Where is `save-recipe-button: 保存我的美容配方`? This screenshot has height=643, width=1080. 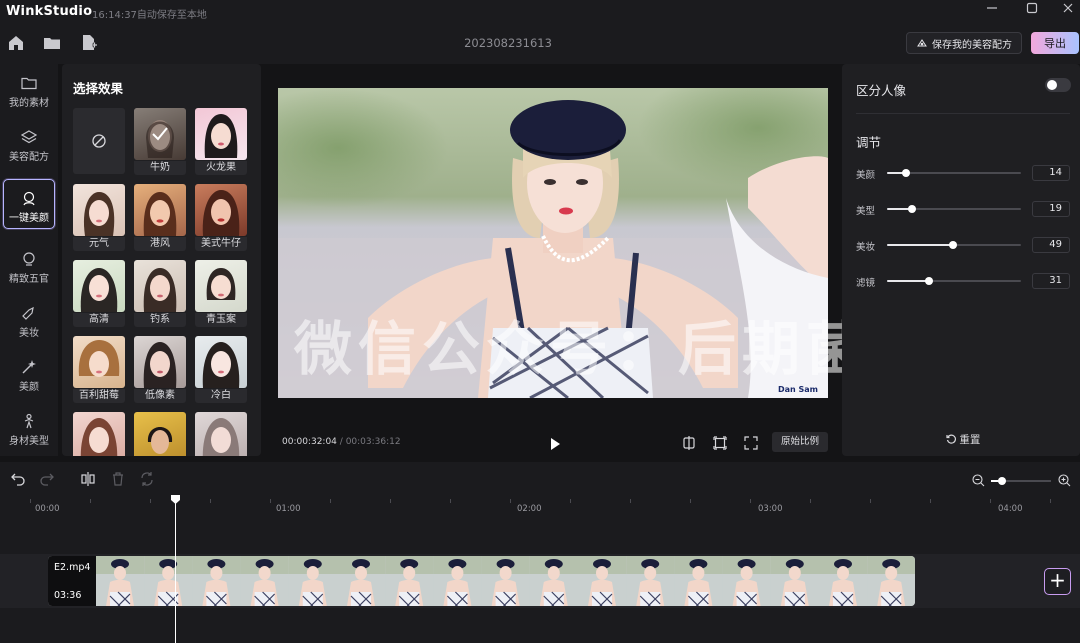
save-recipe-button: 保存我的美容配方 is located at coordinates (964, 43).